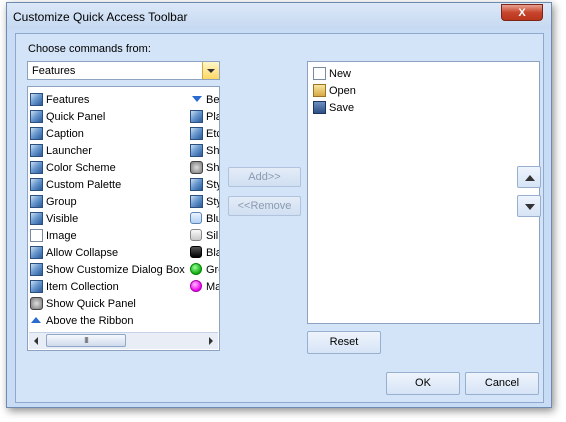 Image resolution: width=566 pixels, height=422 pixels. Describe the element at coordinates (54, 71) in the screenshot. I see `combo-value: Features` at that location.